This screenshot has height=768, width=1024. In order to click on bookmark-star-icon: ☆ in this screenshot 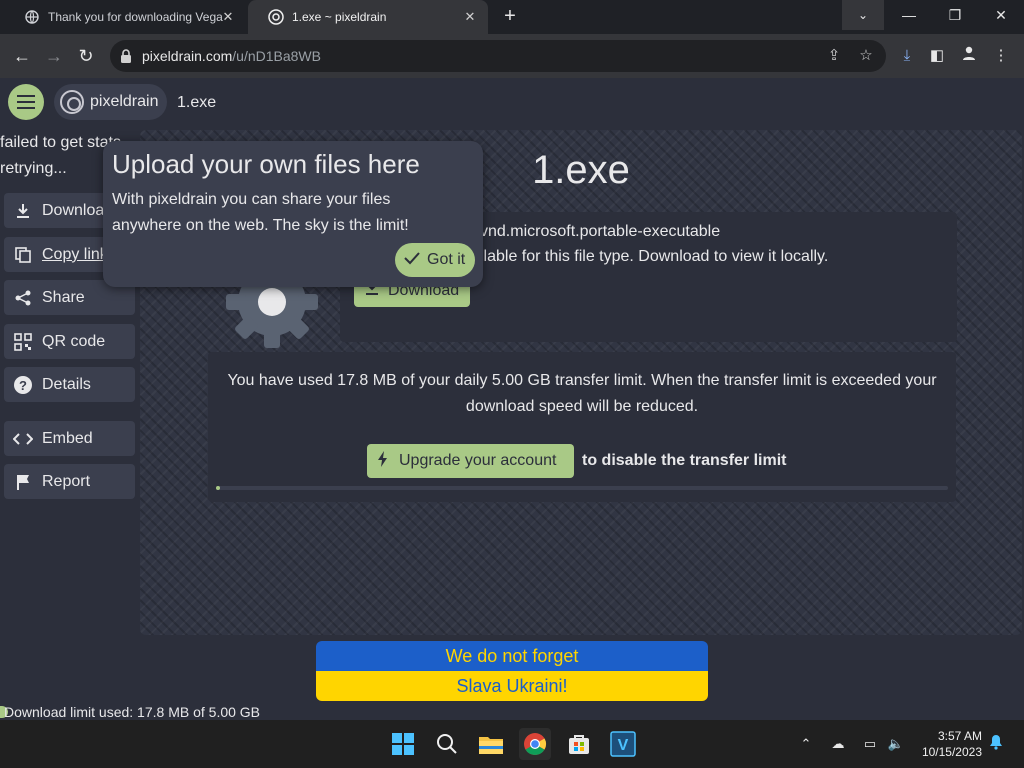, I will do `click(866, 56)`.